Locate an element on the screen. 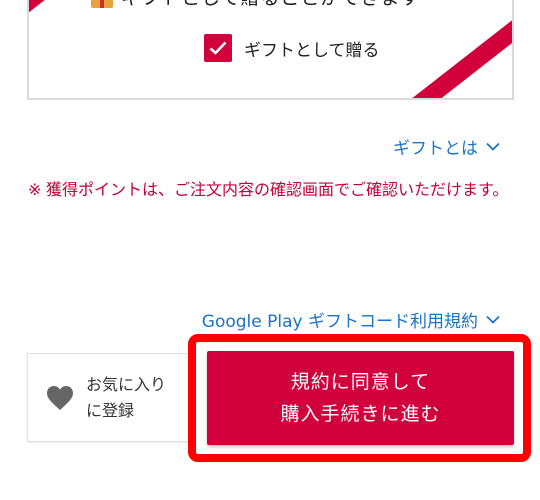 This screenshot has width=540, height=500. gift-about-link-text: ギフトとは is located at coordinates (435, 149).